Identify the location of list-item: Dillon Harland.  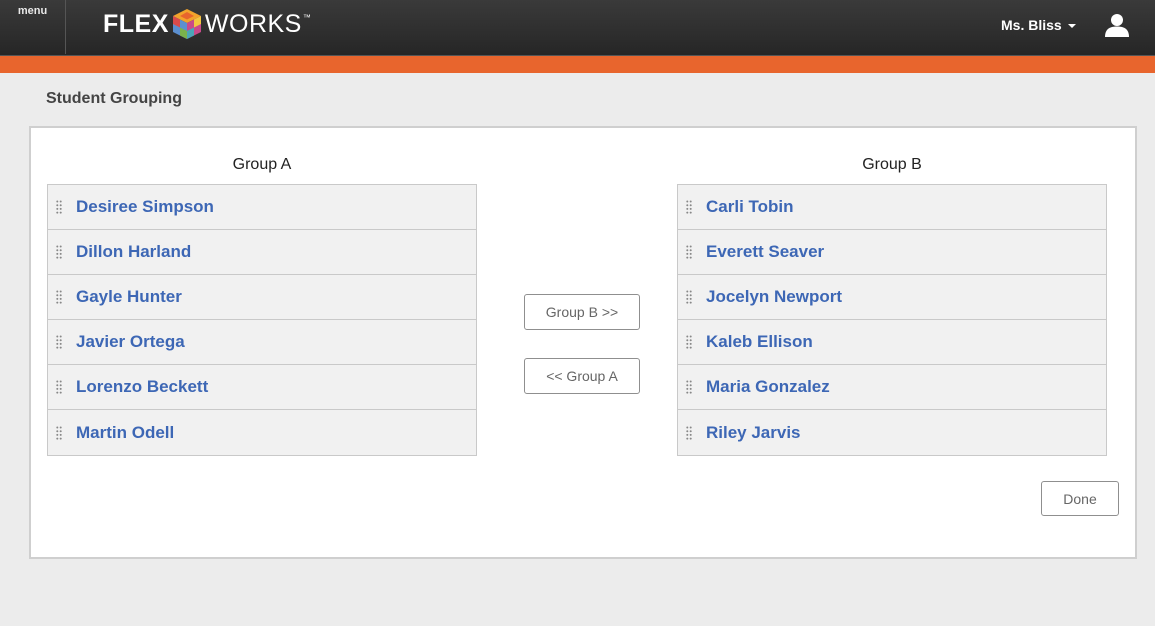
(262, 252).